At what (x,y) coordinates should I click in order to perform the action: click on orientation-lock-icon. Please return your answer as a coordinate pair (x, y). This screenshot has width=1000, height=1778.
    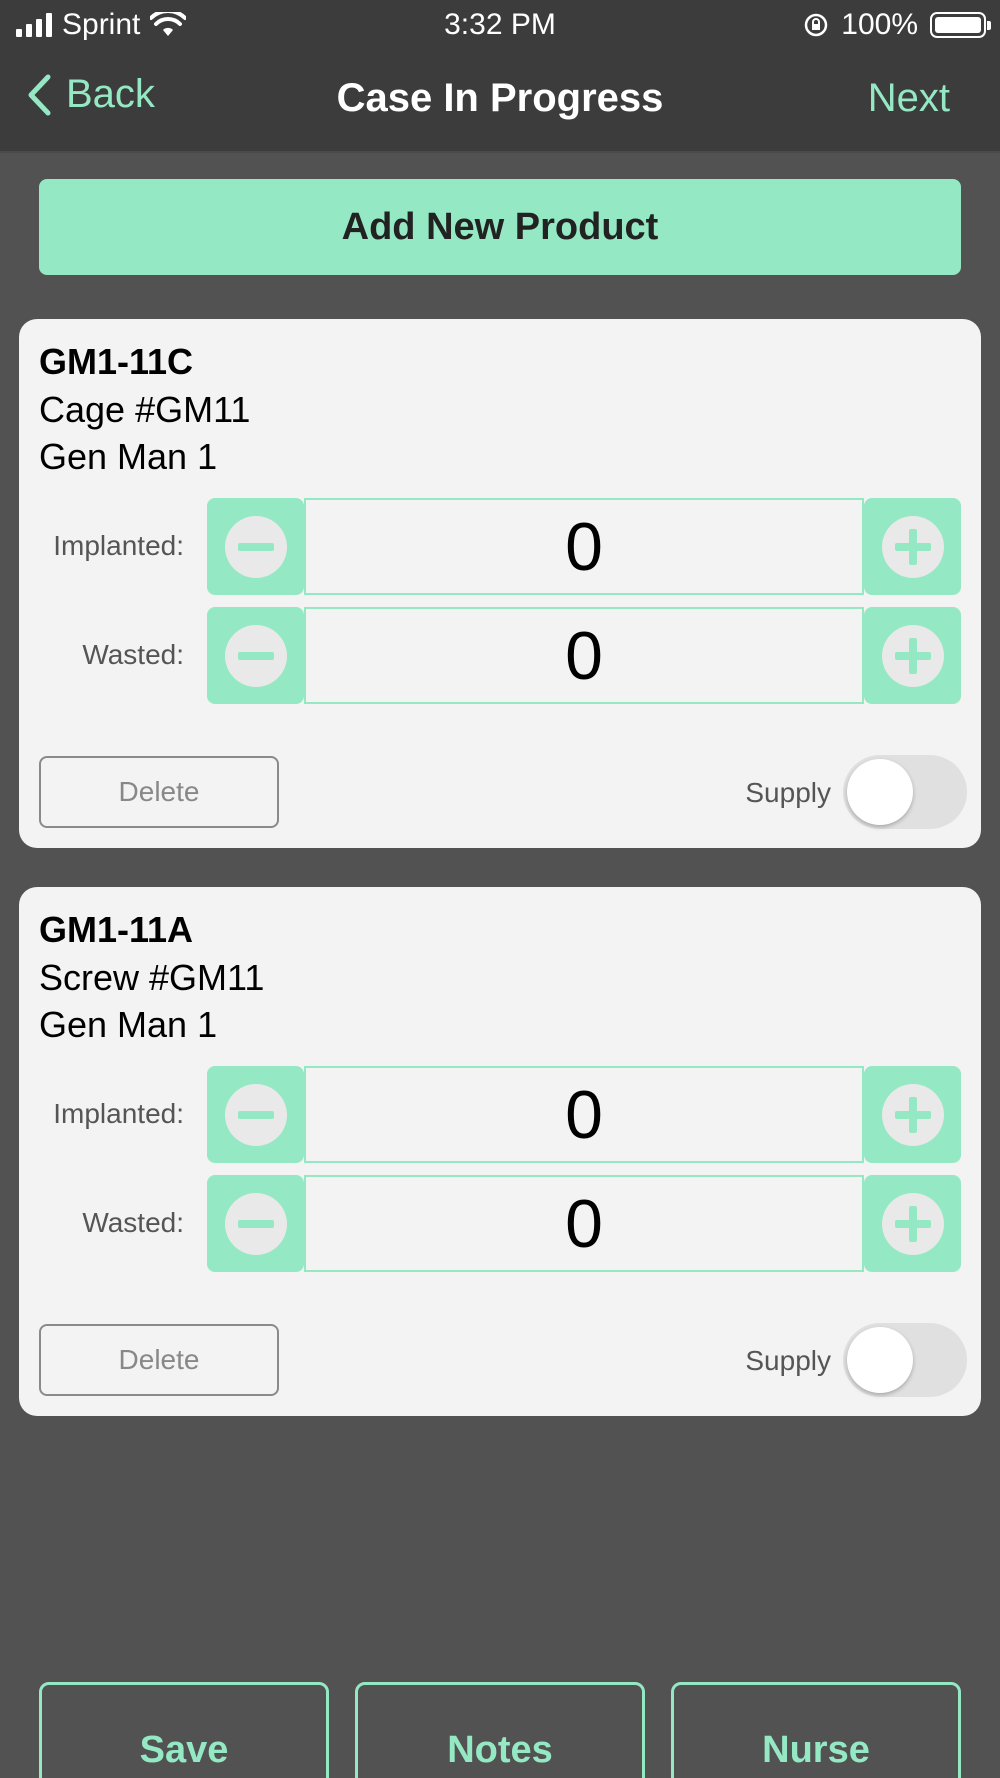
    Looking at the image, I should click on (816, 25).